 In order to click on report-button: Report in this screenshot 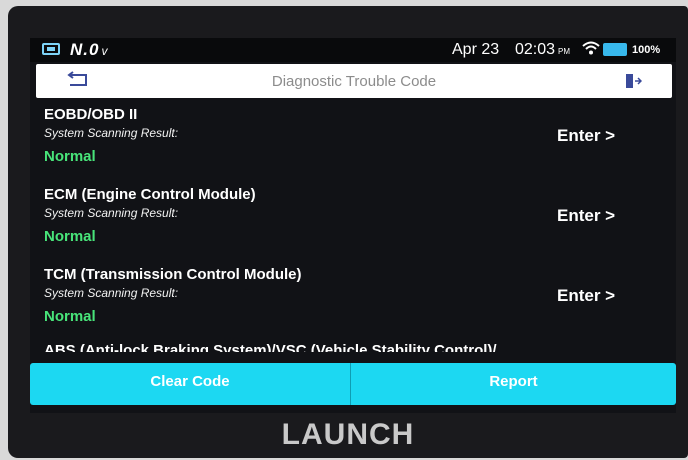, I will do `click(513, 384)`.